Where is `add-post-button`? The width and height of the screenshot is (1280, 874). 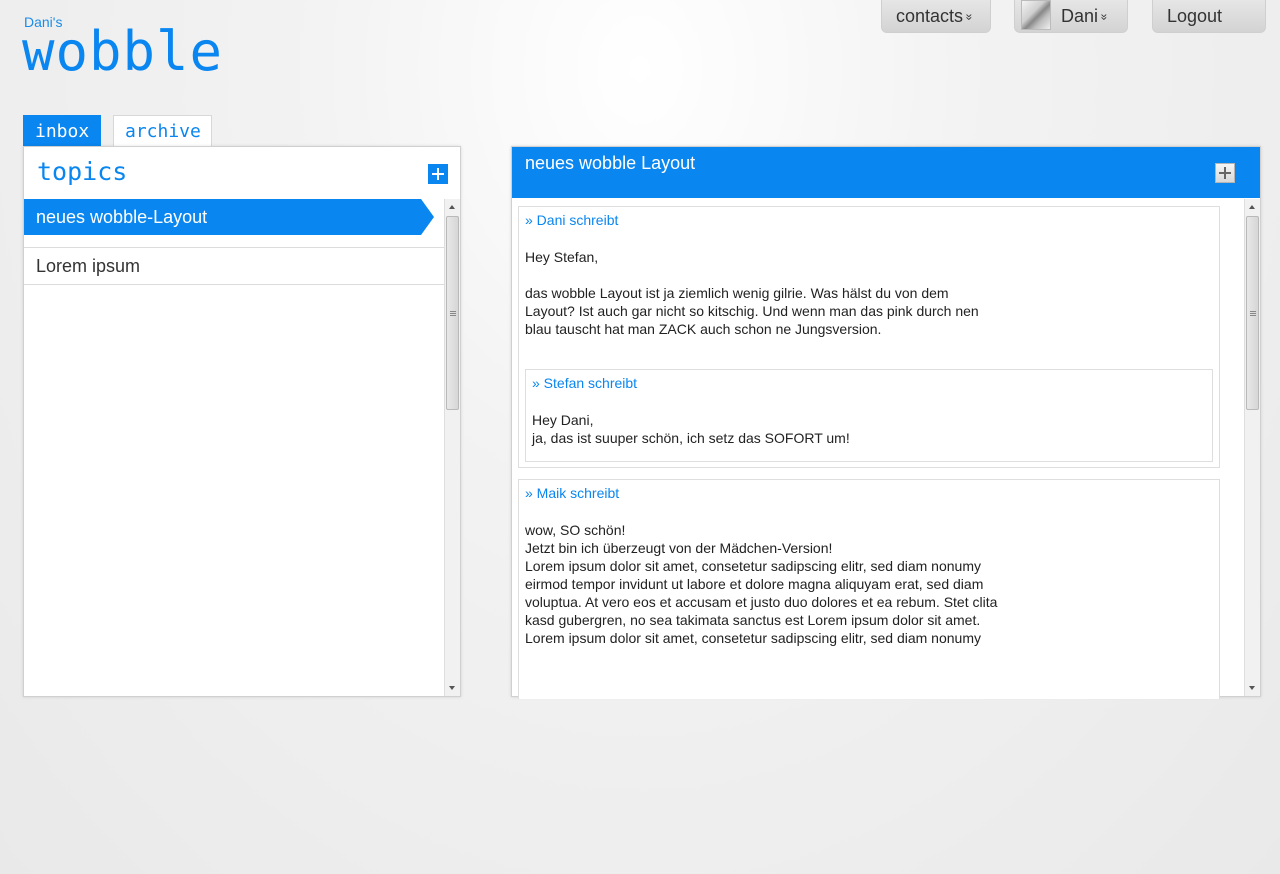 add-post-button is located at coordinates (1225, 173).